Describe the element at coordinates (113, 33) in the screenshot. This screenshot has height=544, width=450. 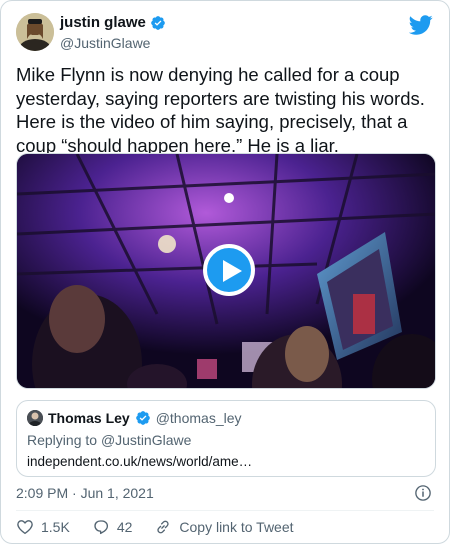
I see `author-names: justin glawe @JustinGlawe` at that location.